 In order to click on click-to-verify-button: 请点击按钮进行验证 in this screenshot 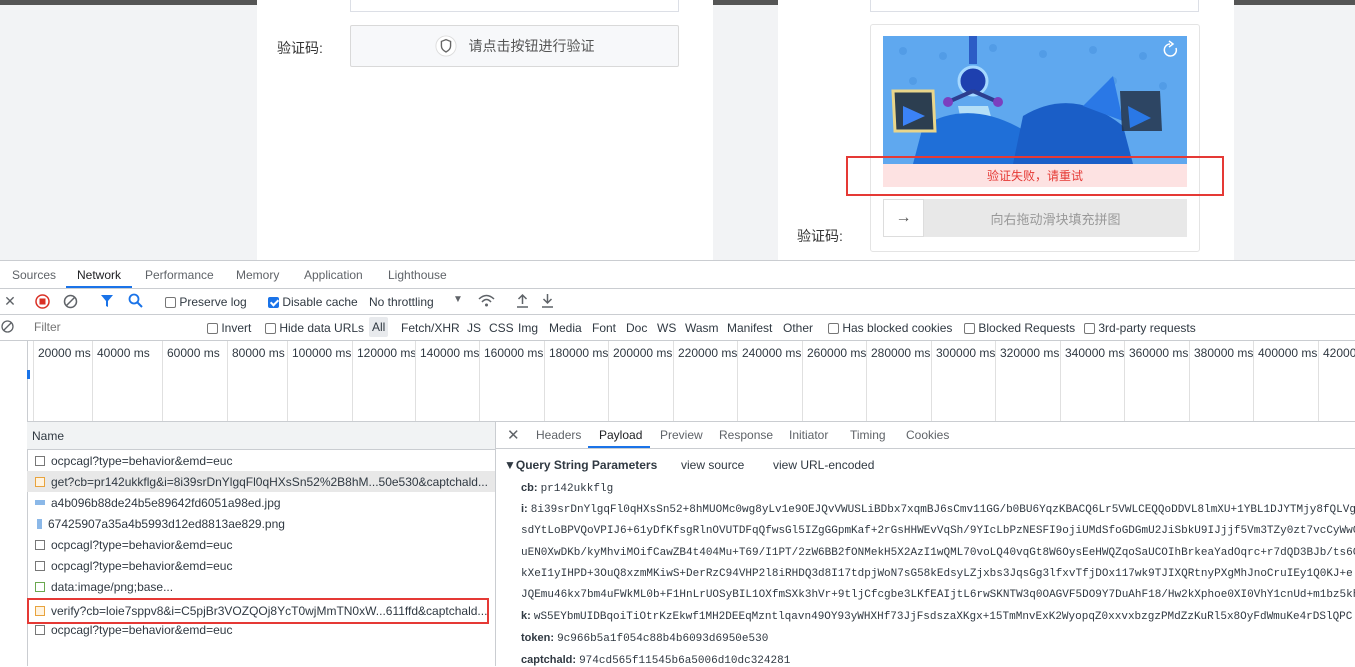, I will do `click(514, 46)`.